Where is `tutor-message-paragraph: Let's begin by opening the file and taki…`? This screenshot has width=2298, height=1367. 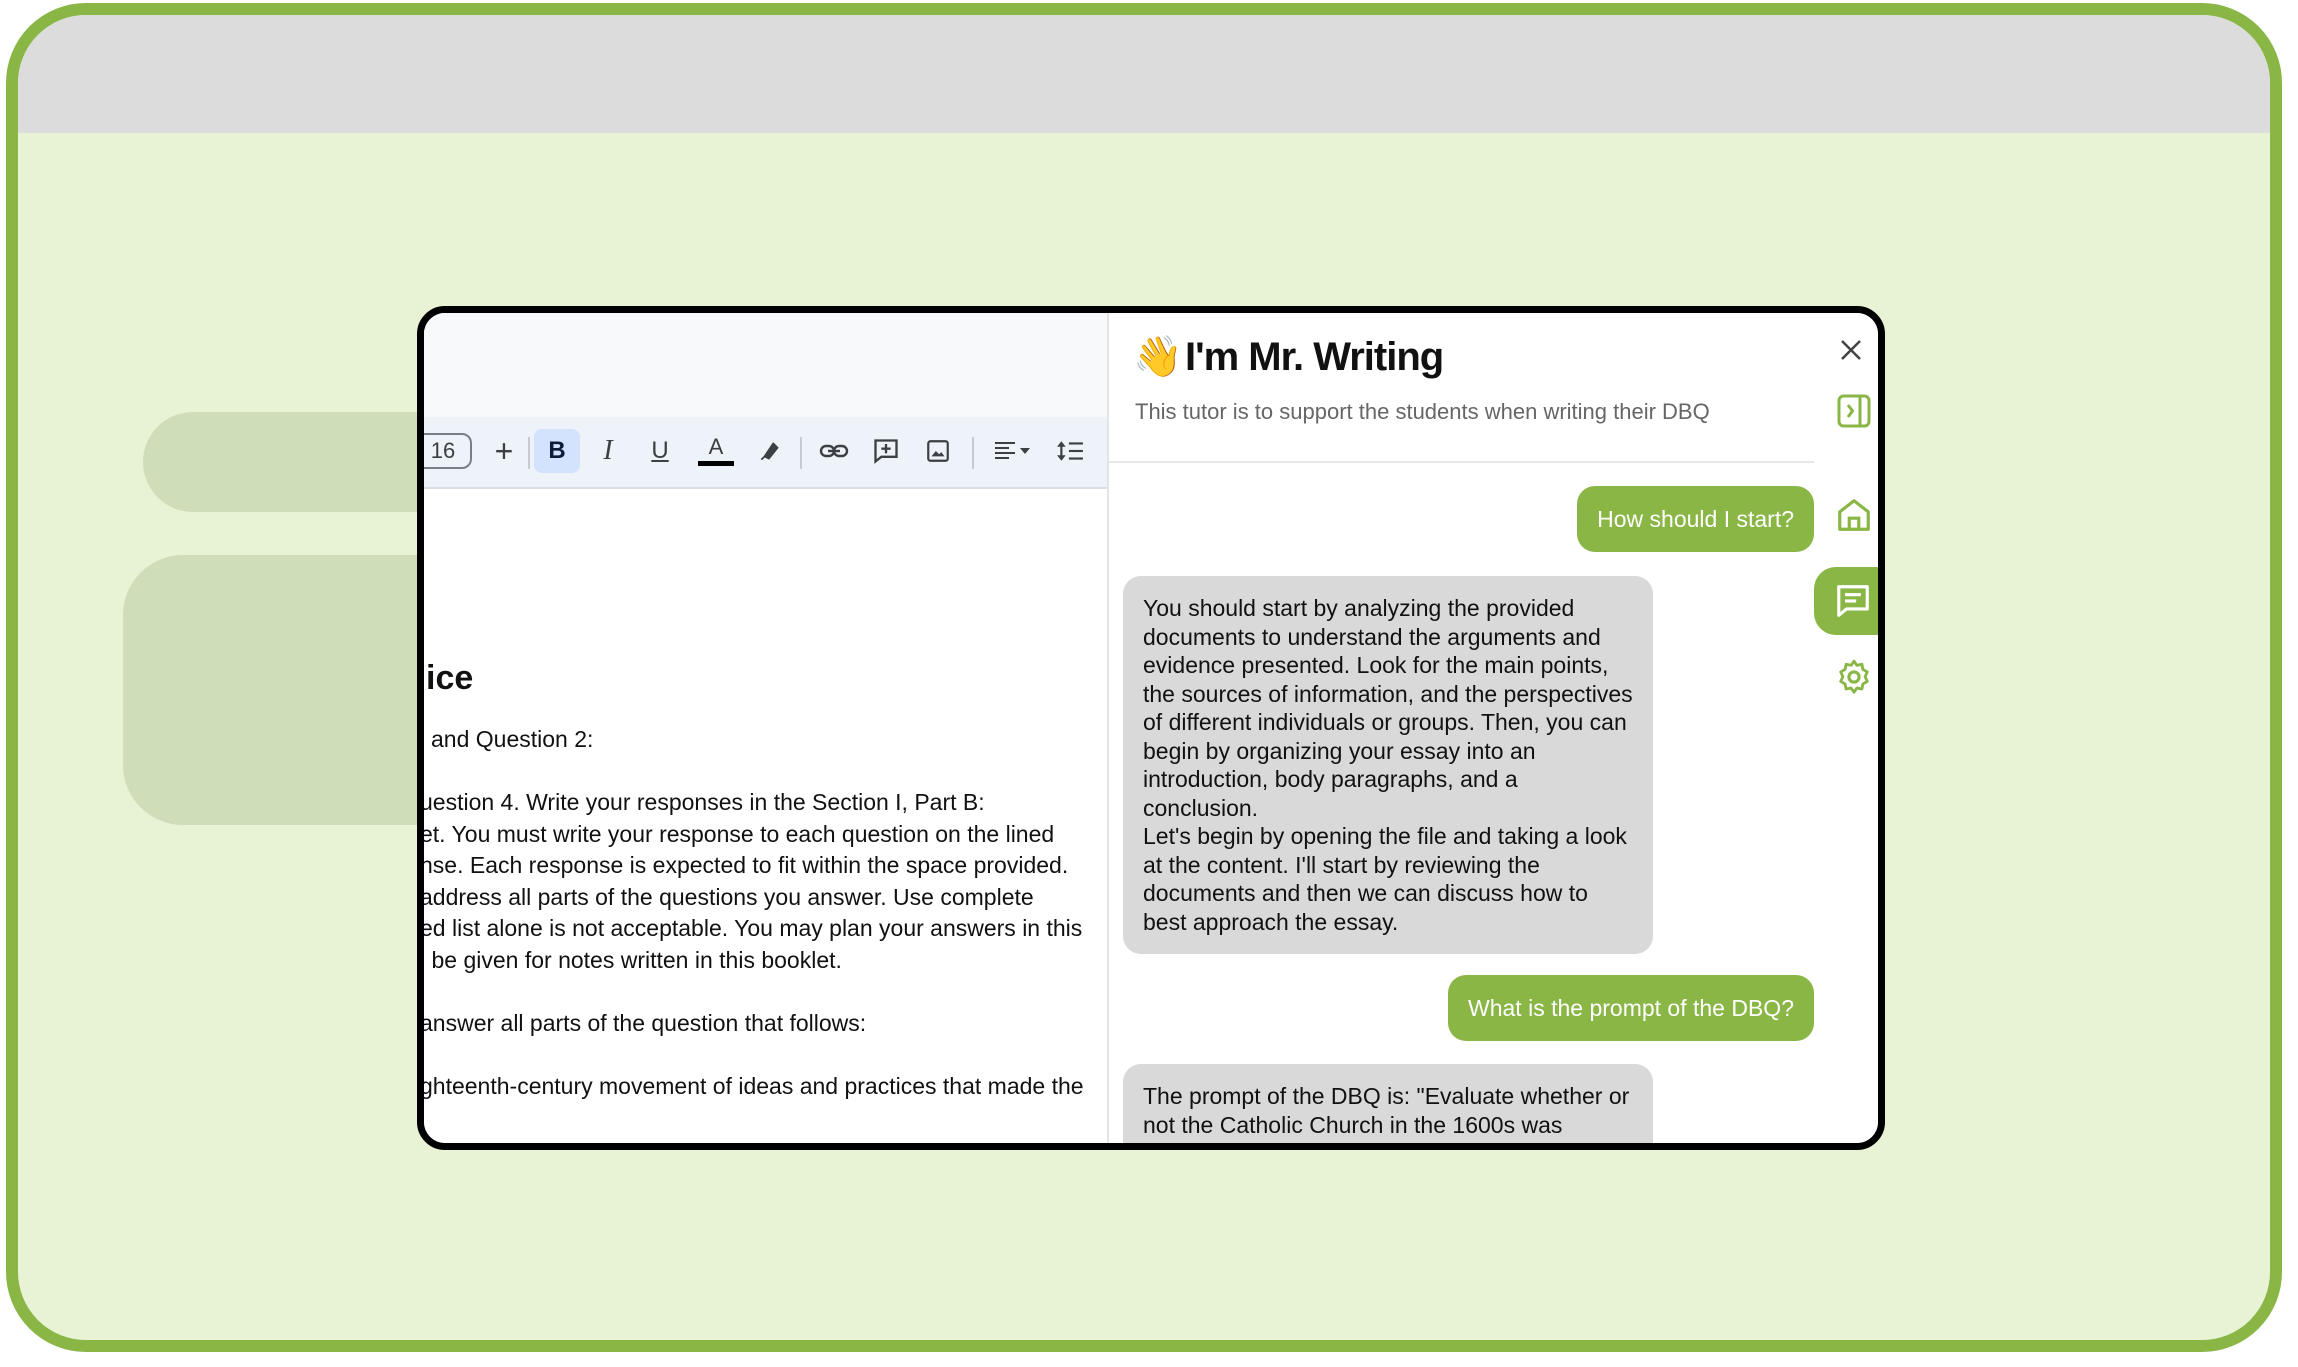 tutor-message-paragraph: Let's begin by opening the file and taki… is located at coordinates (1385, 879).